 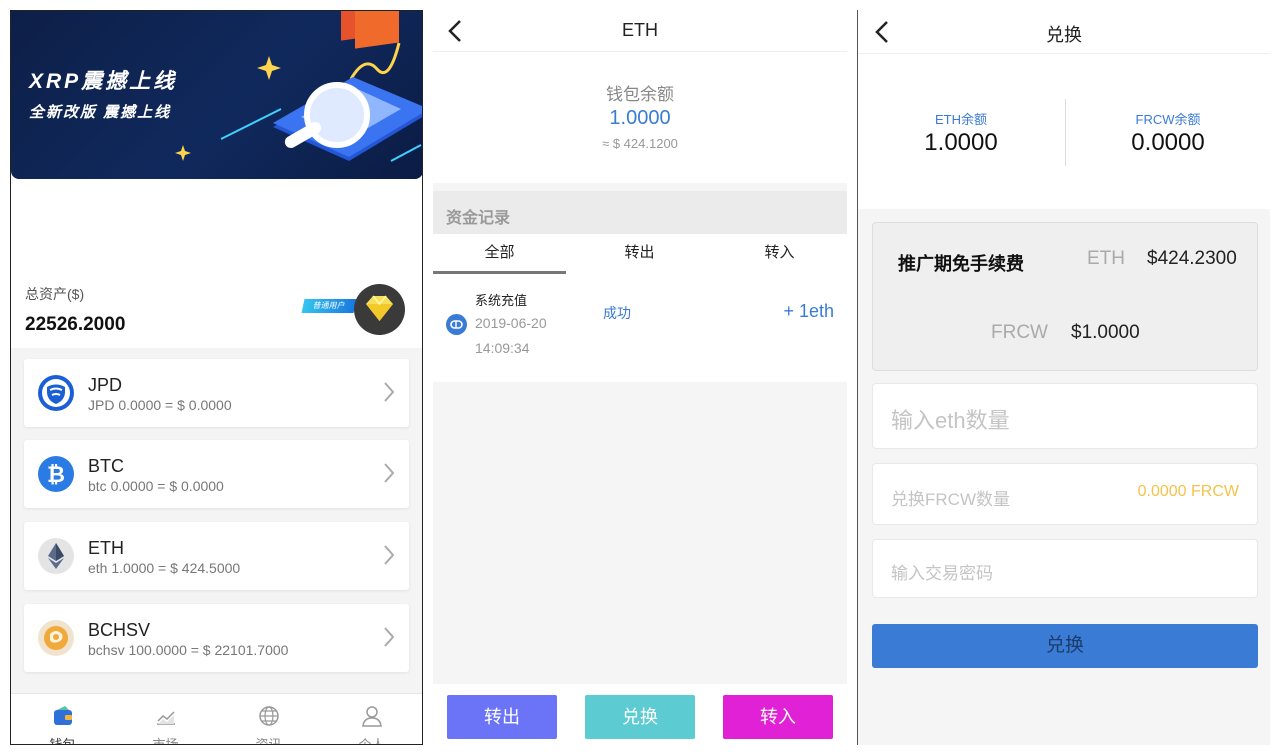 What do you see at coordinates (1065, 494) in the screenshot?
I see `frcw-amount-field: 兑换FRCW数量 0.0000 FRCW` at bounding box center [1065, 494].